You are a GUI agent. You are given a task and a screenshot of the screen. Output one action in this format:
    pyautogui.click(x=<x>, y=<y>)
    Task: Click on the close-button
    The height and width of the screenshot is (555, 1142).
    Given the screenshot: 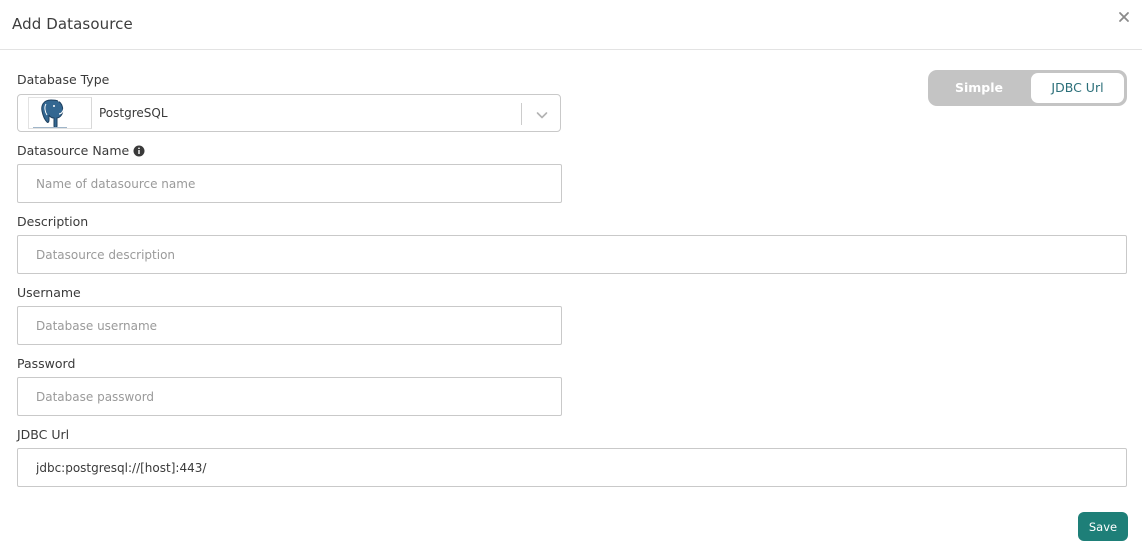 What is the action you would take?
    pyautogui.click(x=1125, y=18)
    